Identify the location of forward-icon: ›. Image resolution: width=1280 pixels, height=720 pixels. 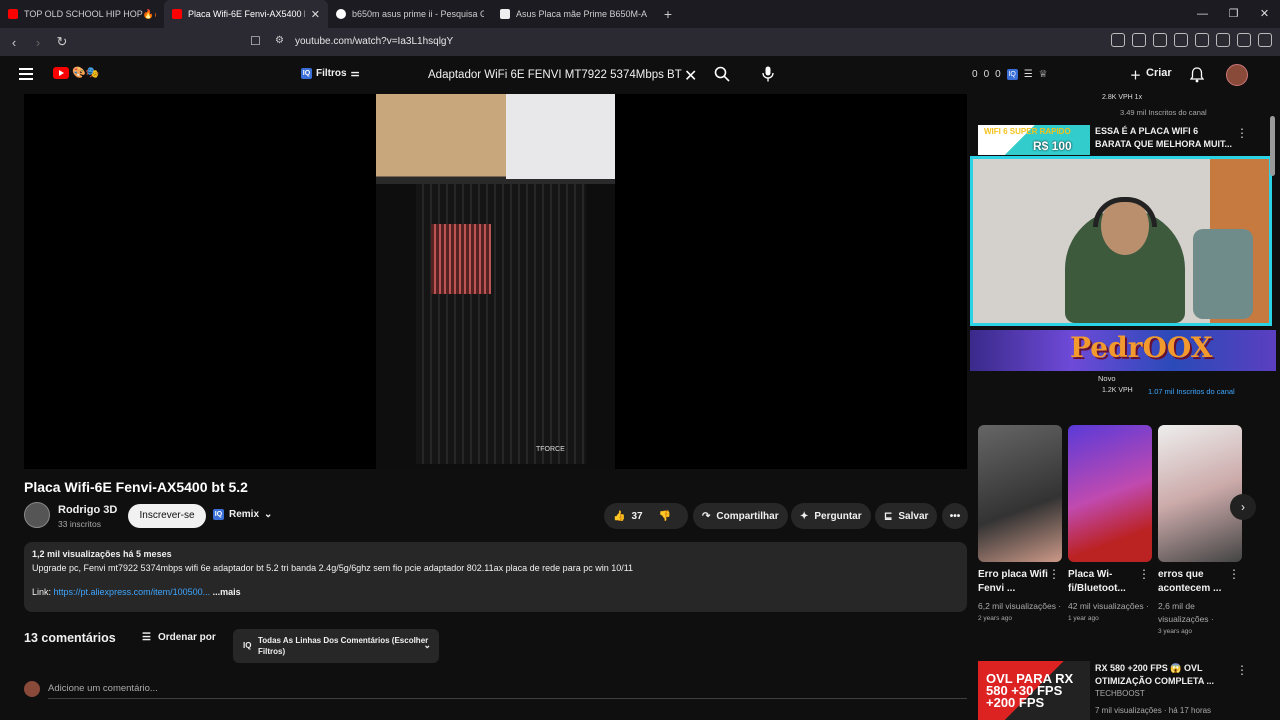
(38, 42).